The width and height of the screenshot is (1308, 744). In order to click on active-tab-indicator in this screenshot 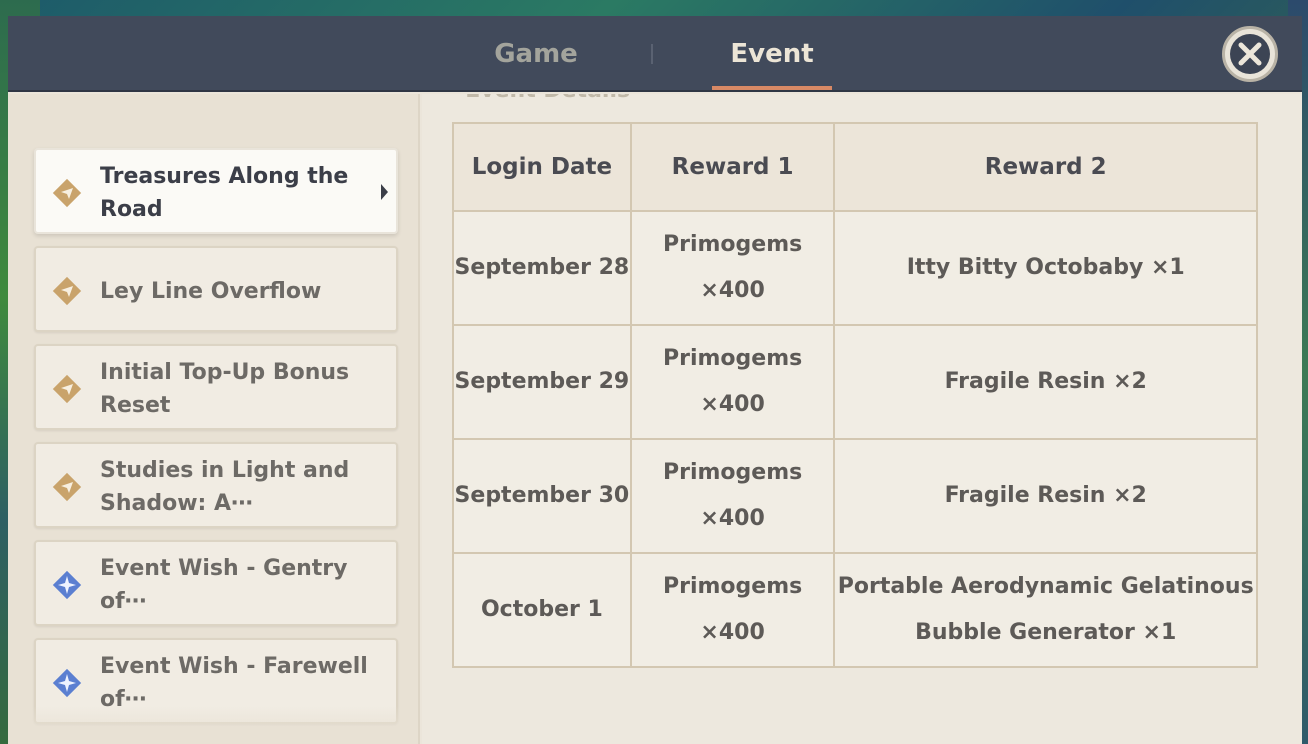, I will do `click(772, 88)`.